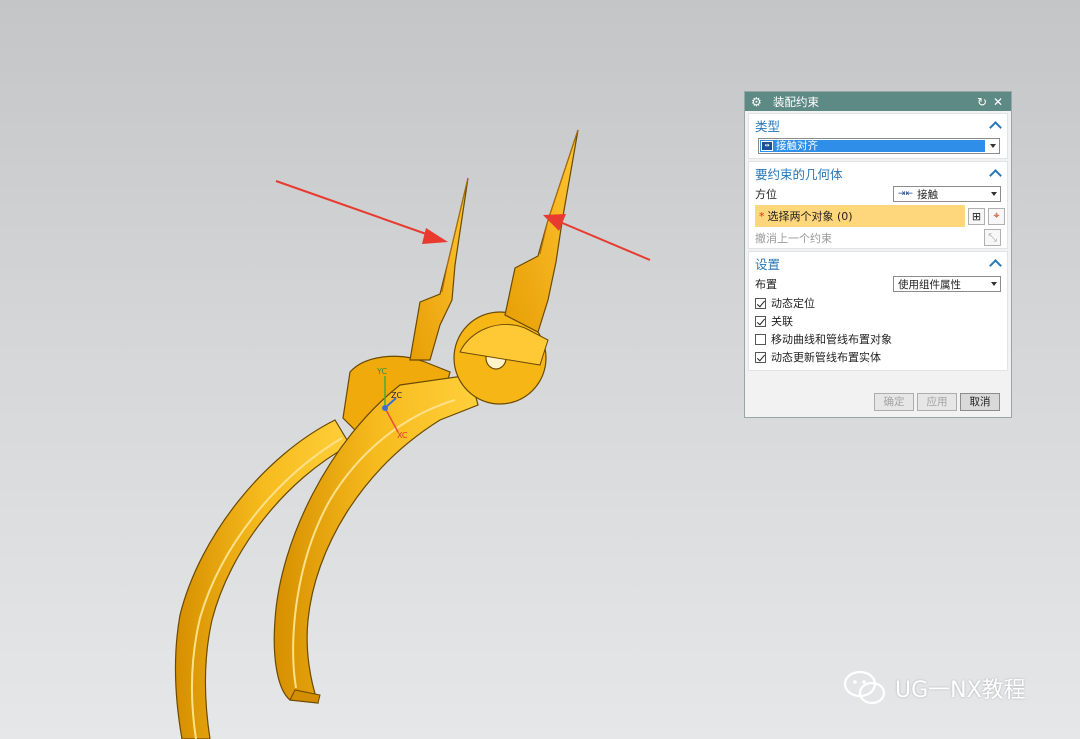 This screenshot has height=739, width=1080. What do you see at coordinates (906, 194) in the screenshot?
I see `touch-icon: ⇥⇤` at bounding box center [906, 194].